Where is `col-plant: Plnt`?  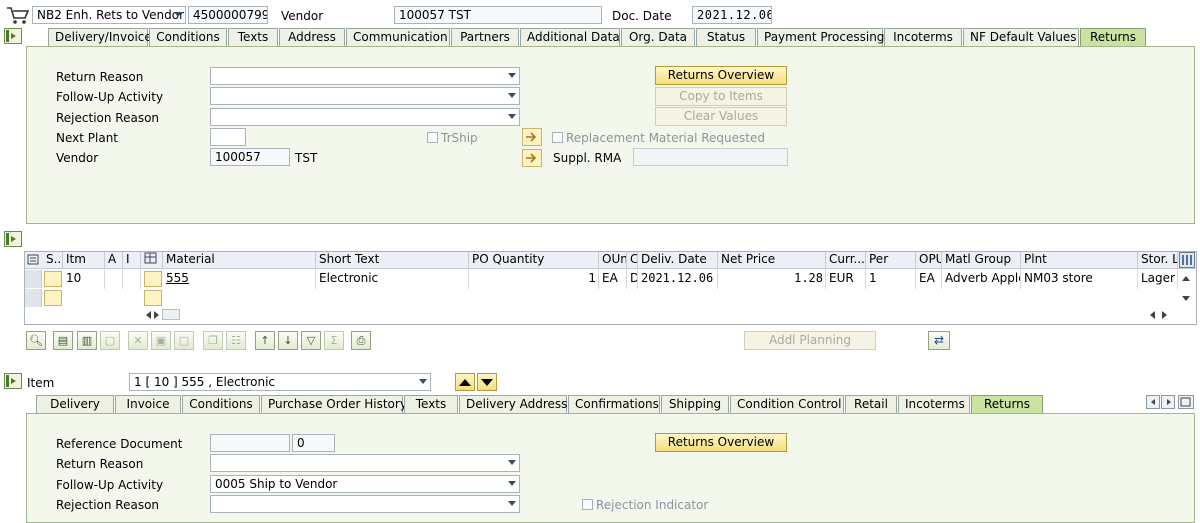
col-plant: Plnt is located at coordinates (1079, 260).